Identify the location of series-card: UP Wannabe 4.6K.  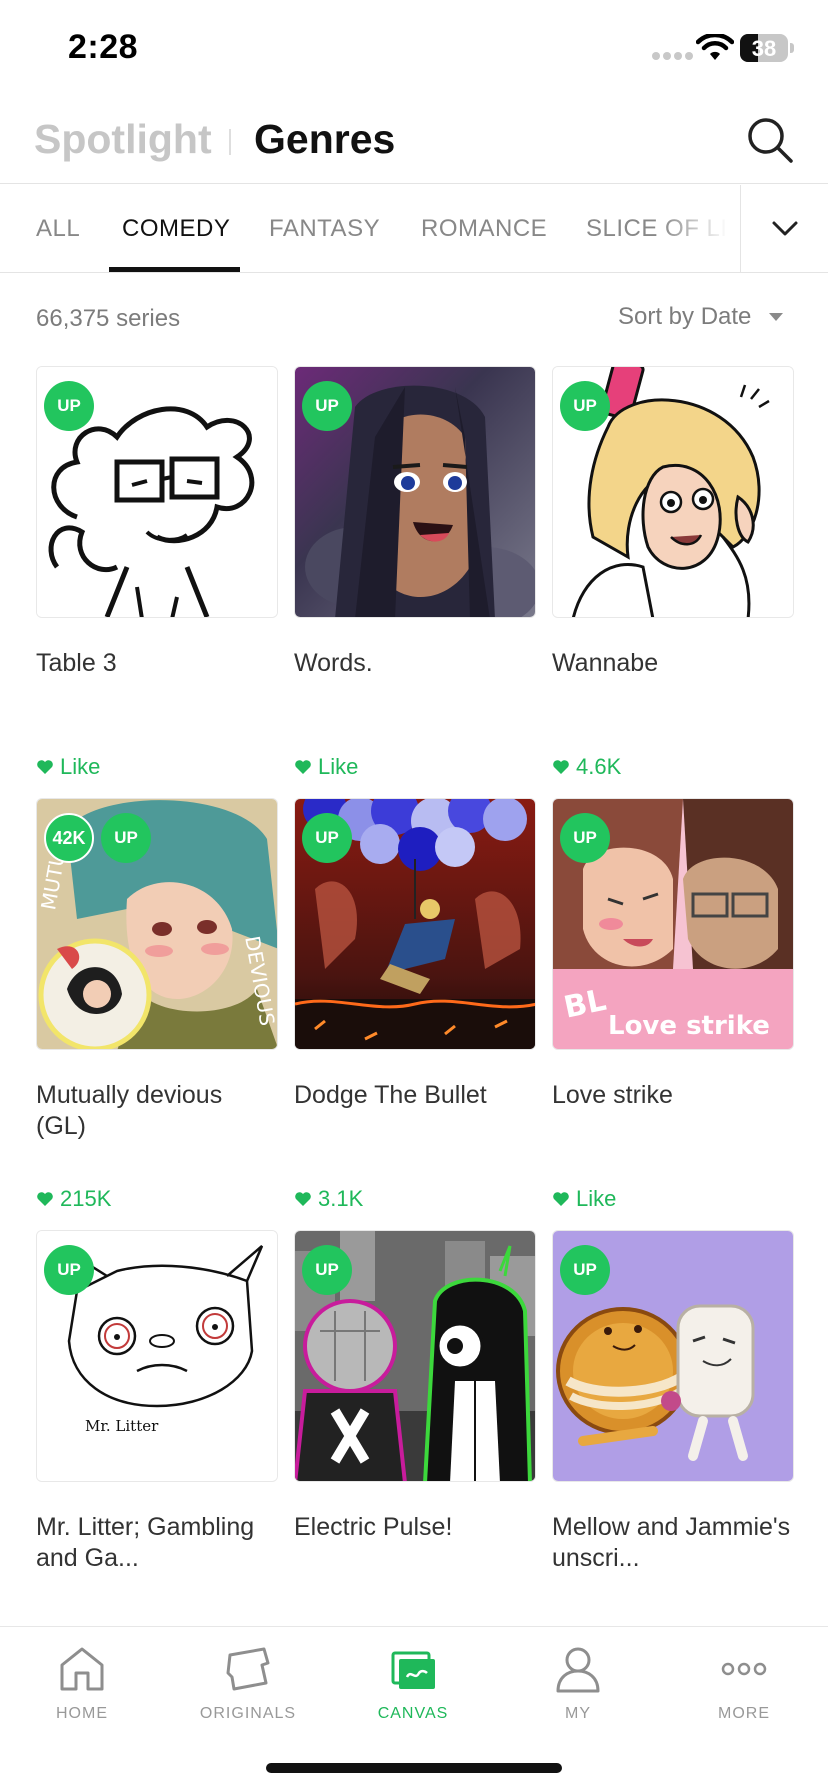
(673, 576).